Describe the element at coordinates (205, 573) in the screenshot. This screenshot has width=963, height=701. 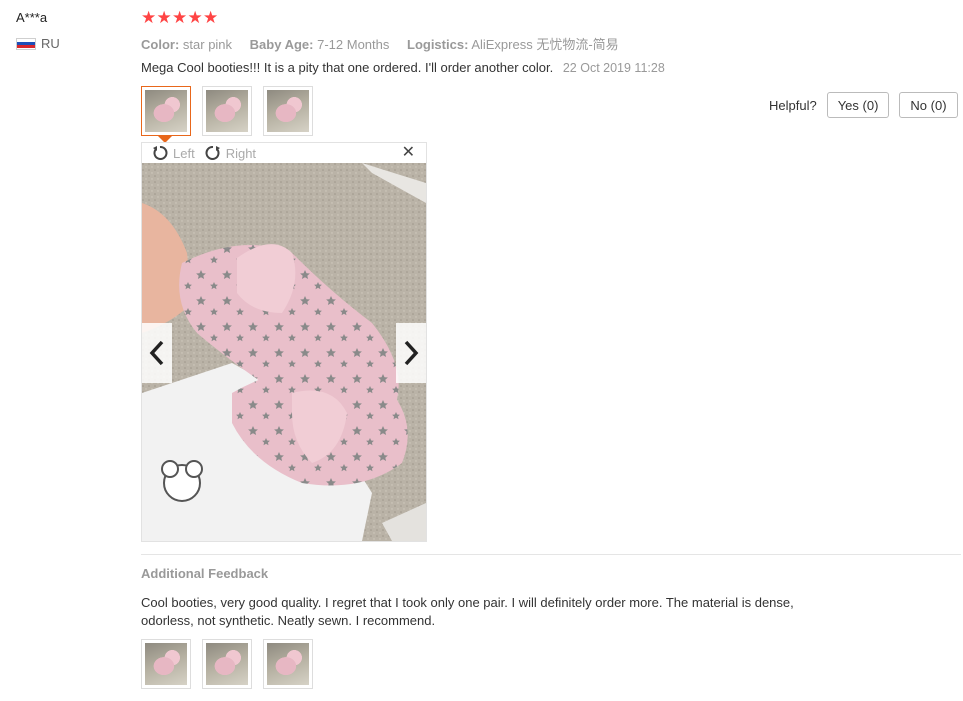
I see `additional-feedback-title: Additional Feedback` at that location.